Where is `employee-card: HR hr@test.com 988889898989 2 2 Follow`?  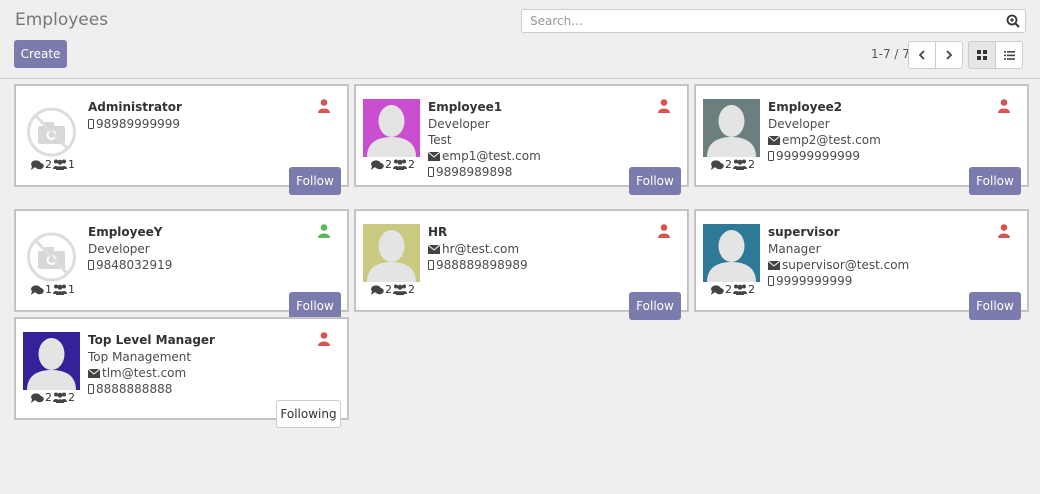 employee-card: HR hr@test.com 988889898989 2 2 Follow is located at coordinates (521, 264).